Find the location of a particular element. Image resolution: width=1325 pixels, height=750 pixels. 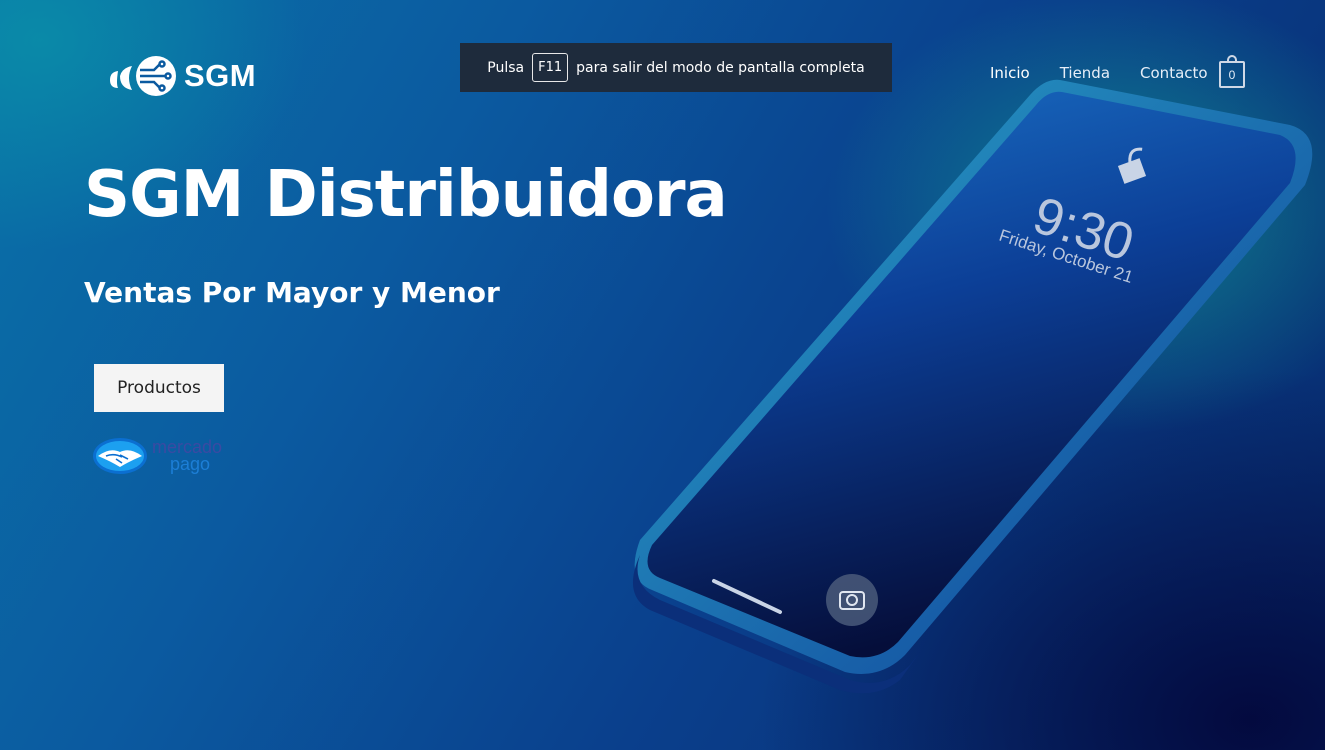

fullscreen-key: F11 is located at coordinates (550, 67).